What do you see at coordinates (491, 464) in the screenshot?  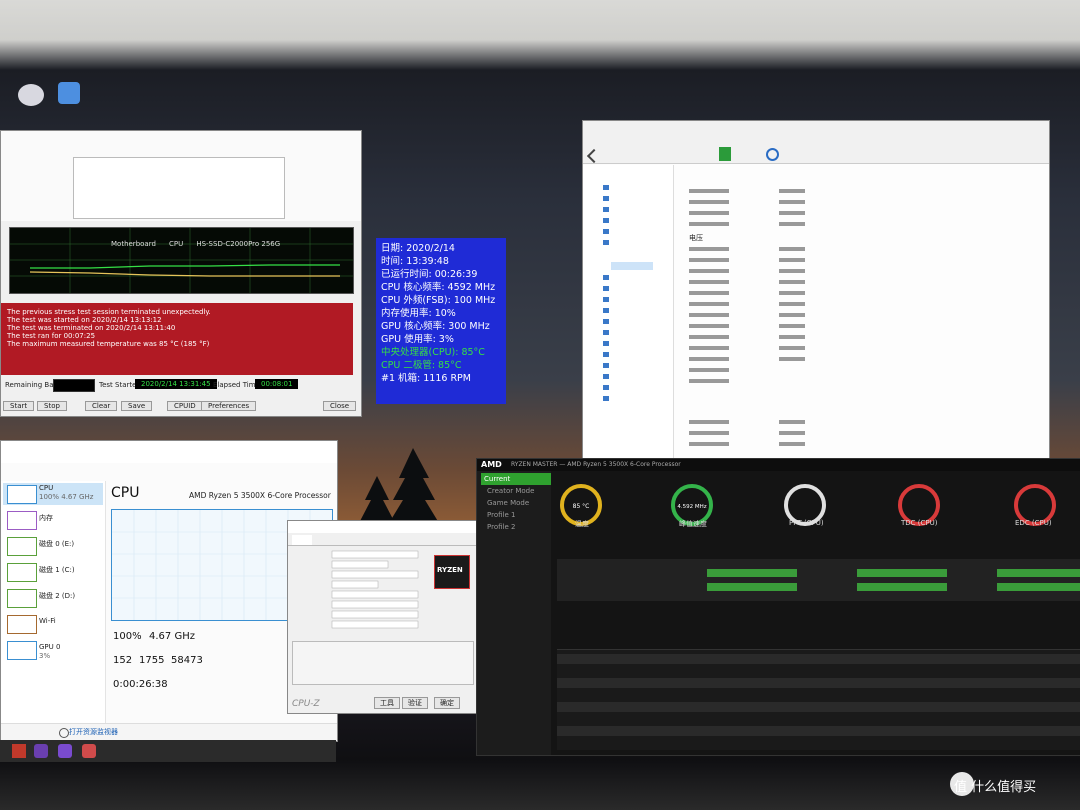 I see `rm-logo: AMD` at bounding box center [491, 464].